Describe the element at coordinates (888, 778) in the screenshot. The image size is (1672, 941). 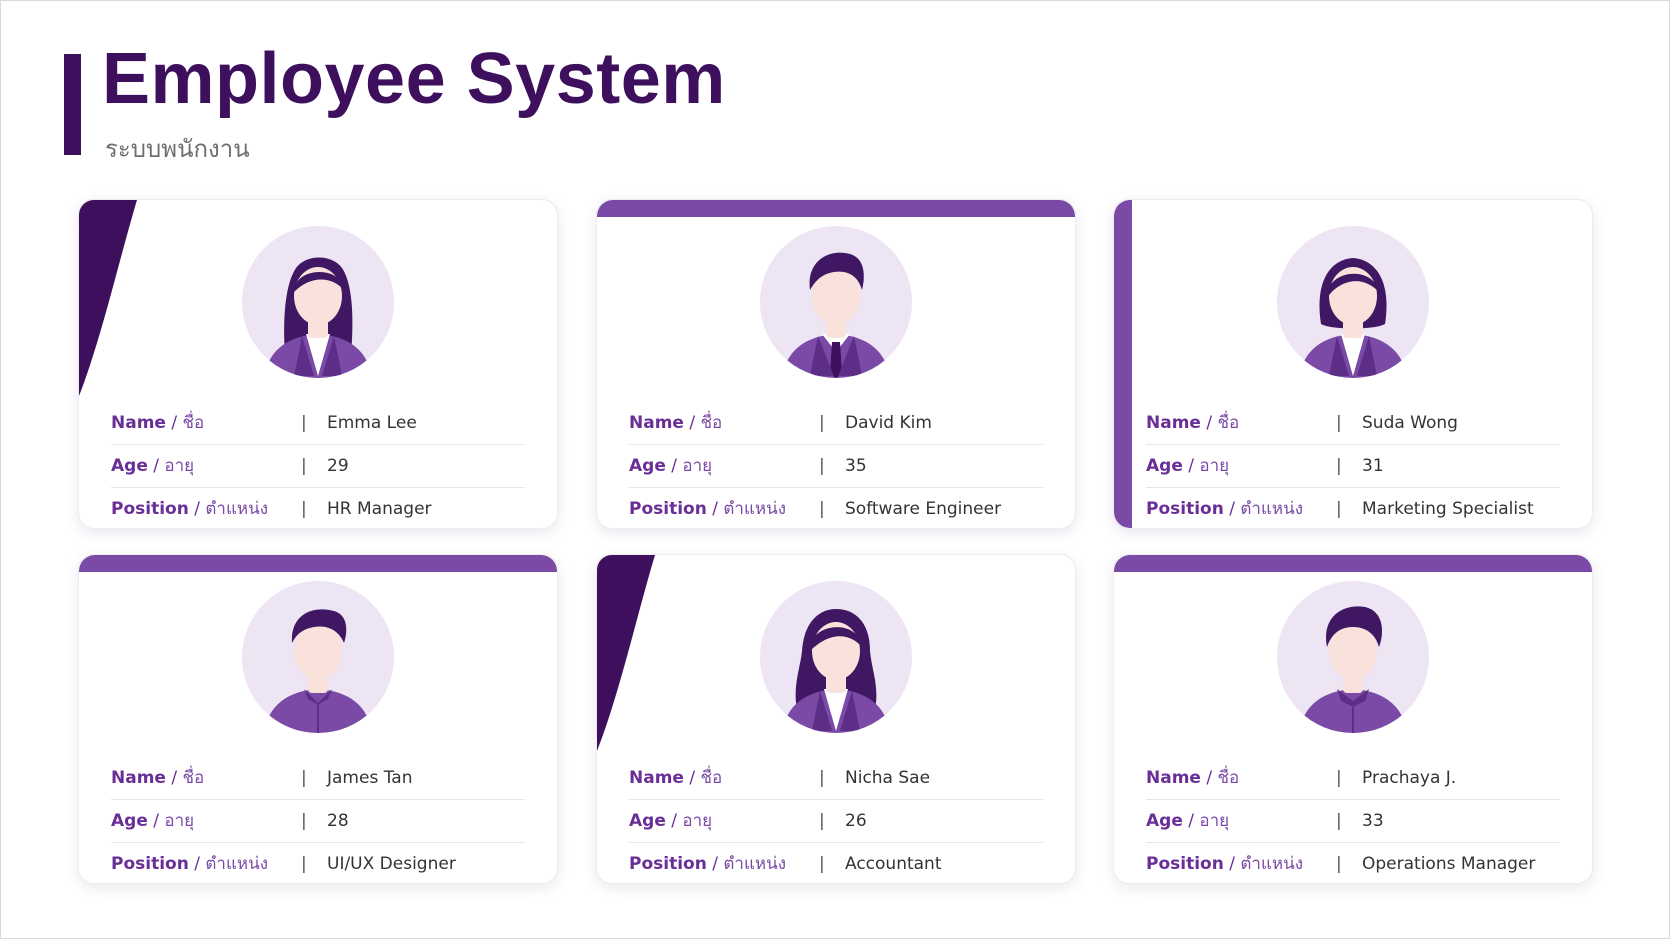
I see `name-value: Nicha Sae` at that location.